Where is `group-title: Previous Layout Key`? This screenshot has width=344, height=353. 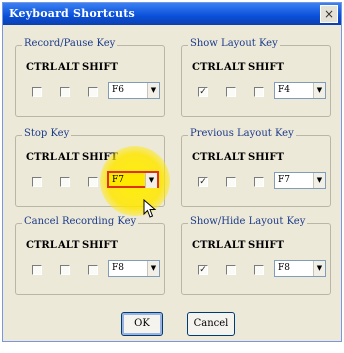
group-title: Previous Layout Key is located at coordinates (242, 133).